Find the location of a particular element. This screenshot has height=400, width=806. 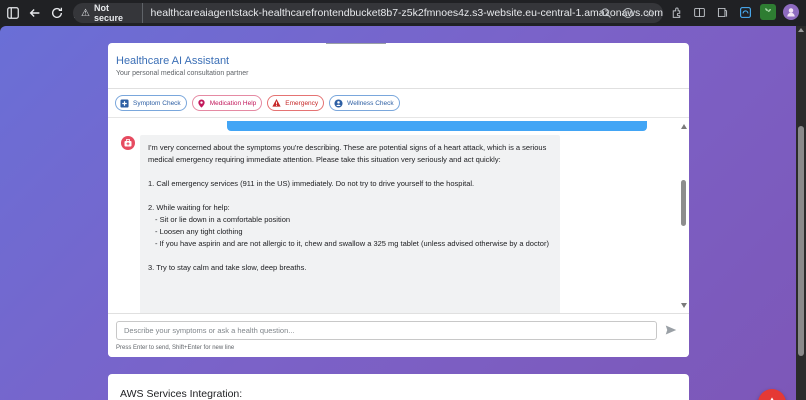

plus-square-icon is located at coordinates (124, 103).